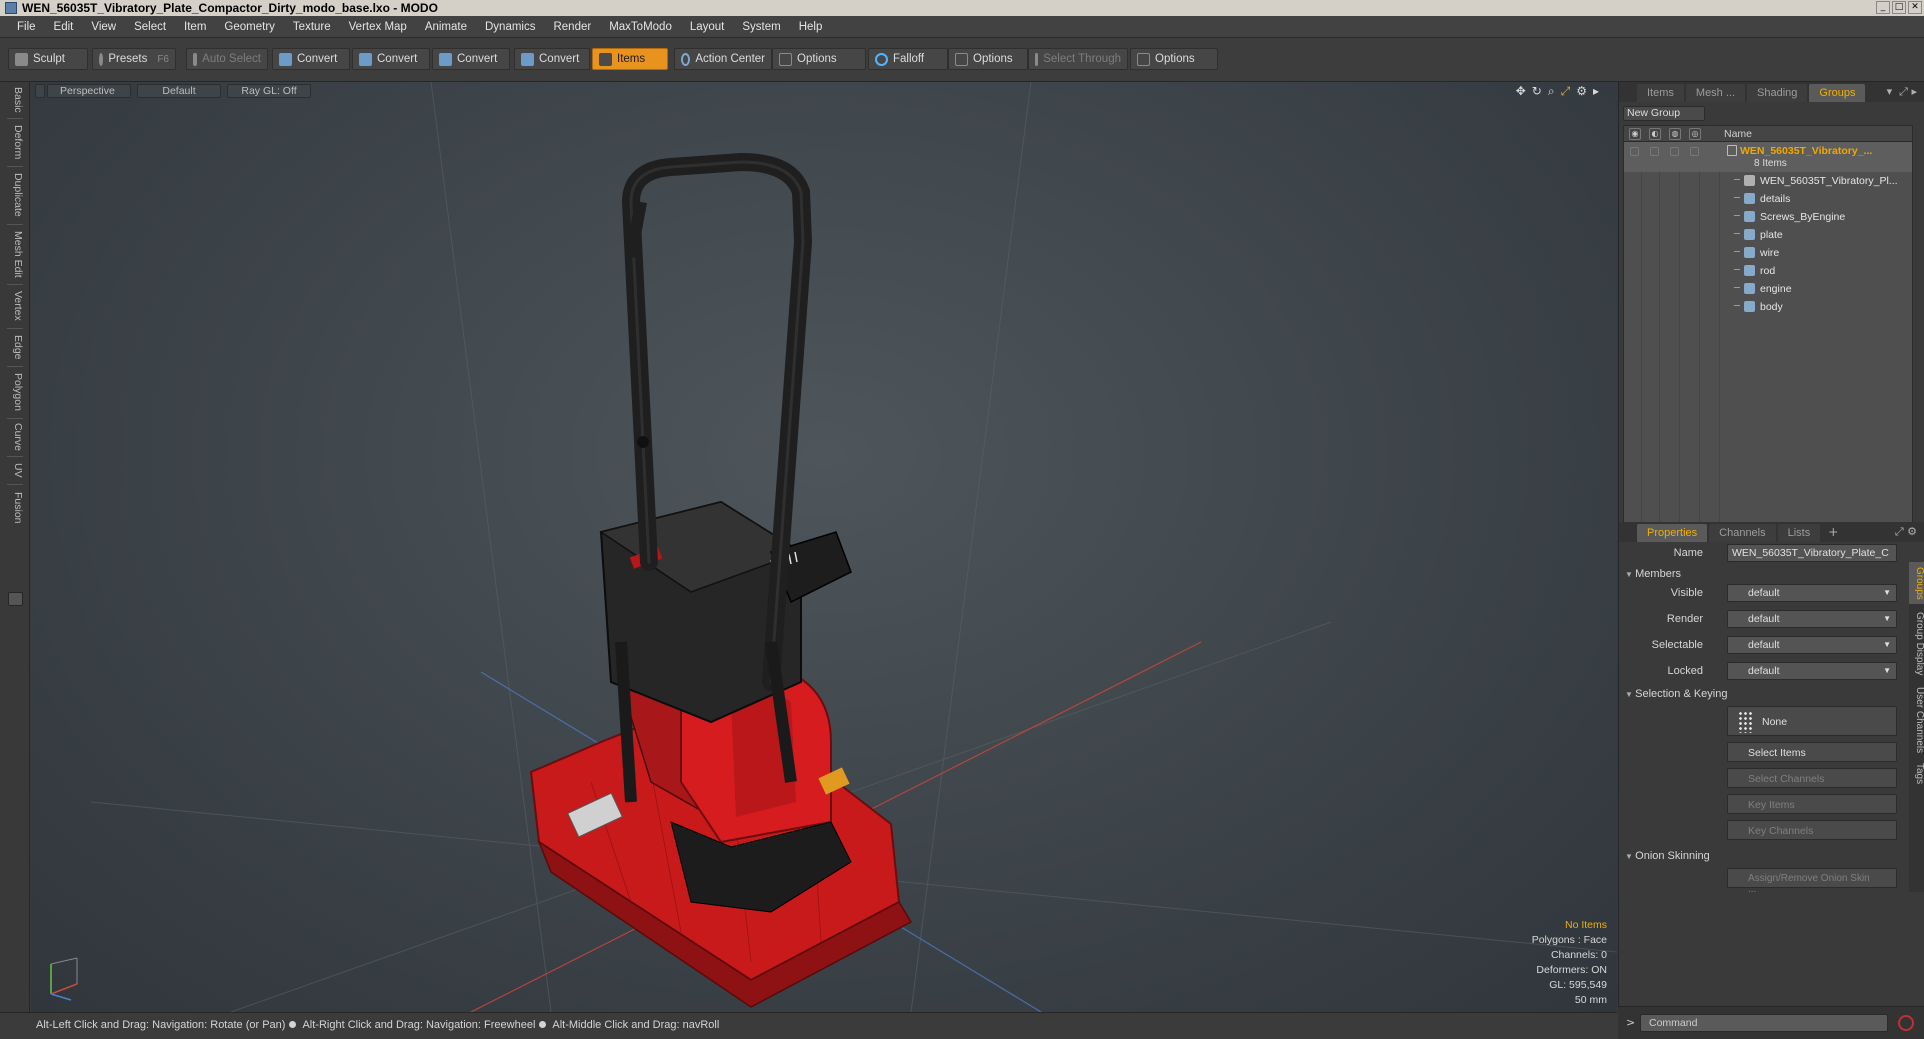  I want to click on move-view-icon: ✥, so click(1521, 91).